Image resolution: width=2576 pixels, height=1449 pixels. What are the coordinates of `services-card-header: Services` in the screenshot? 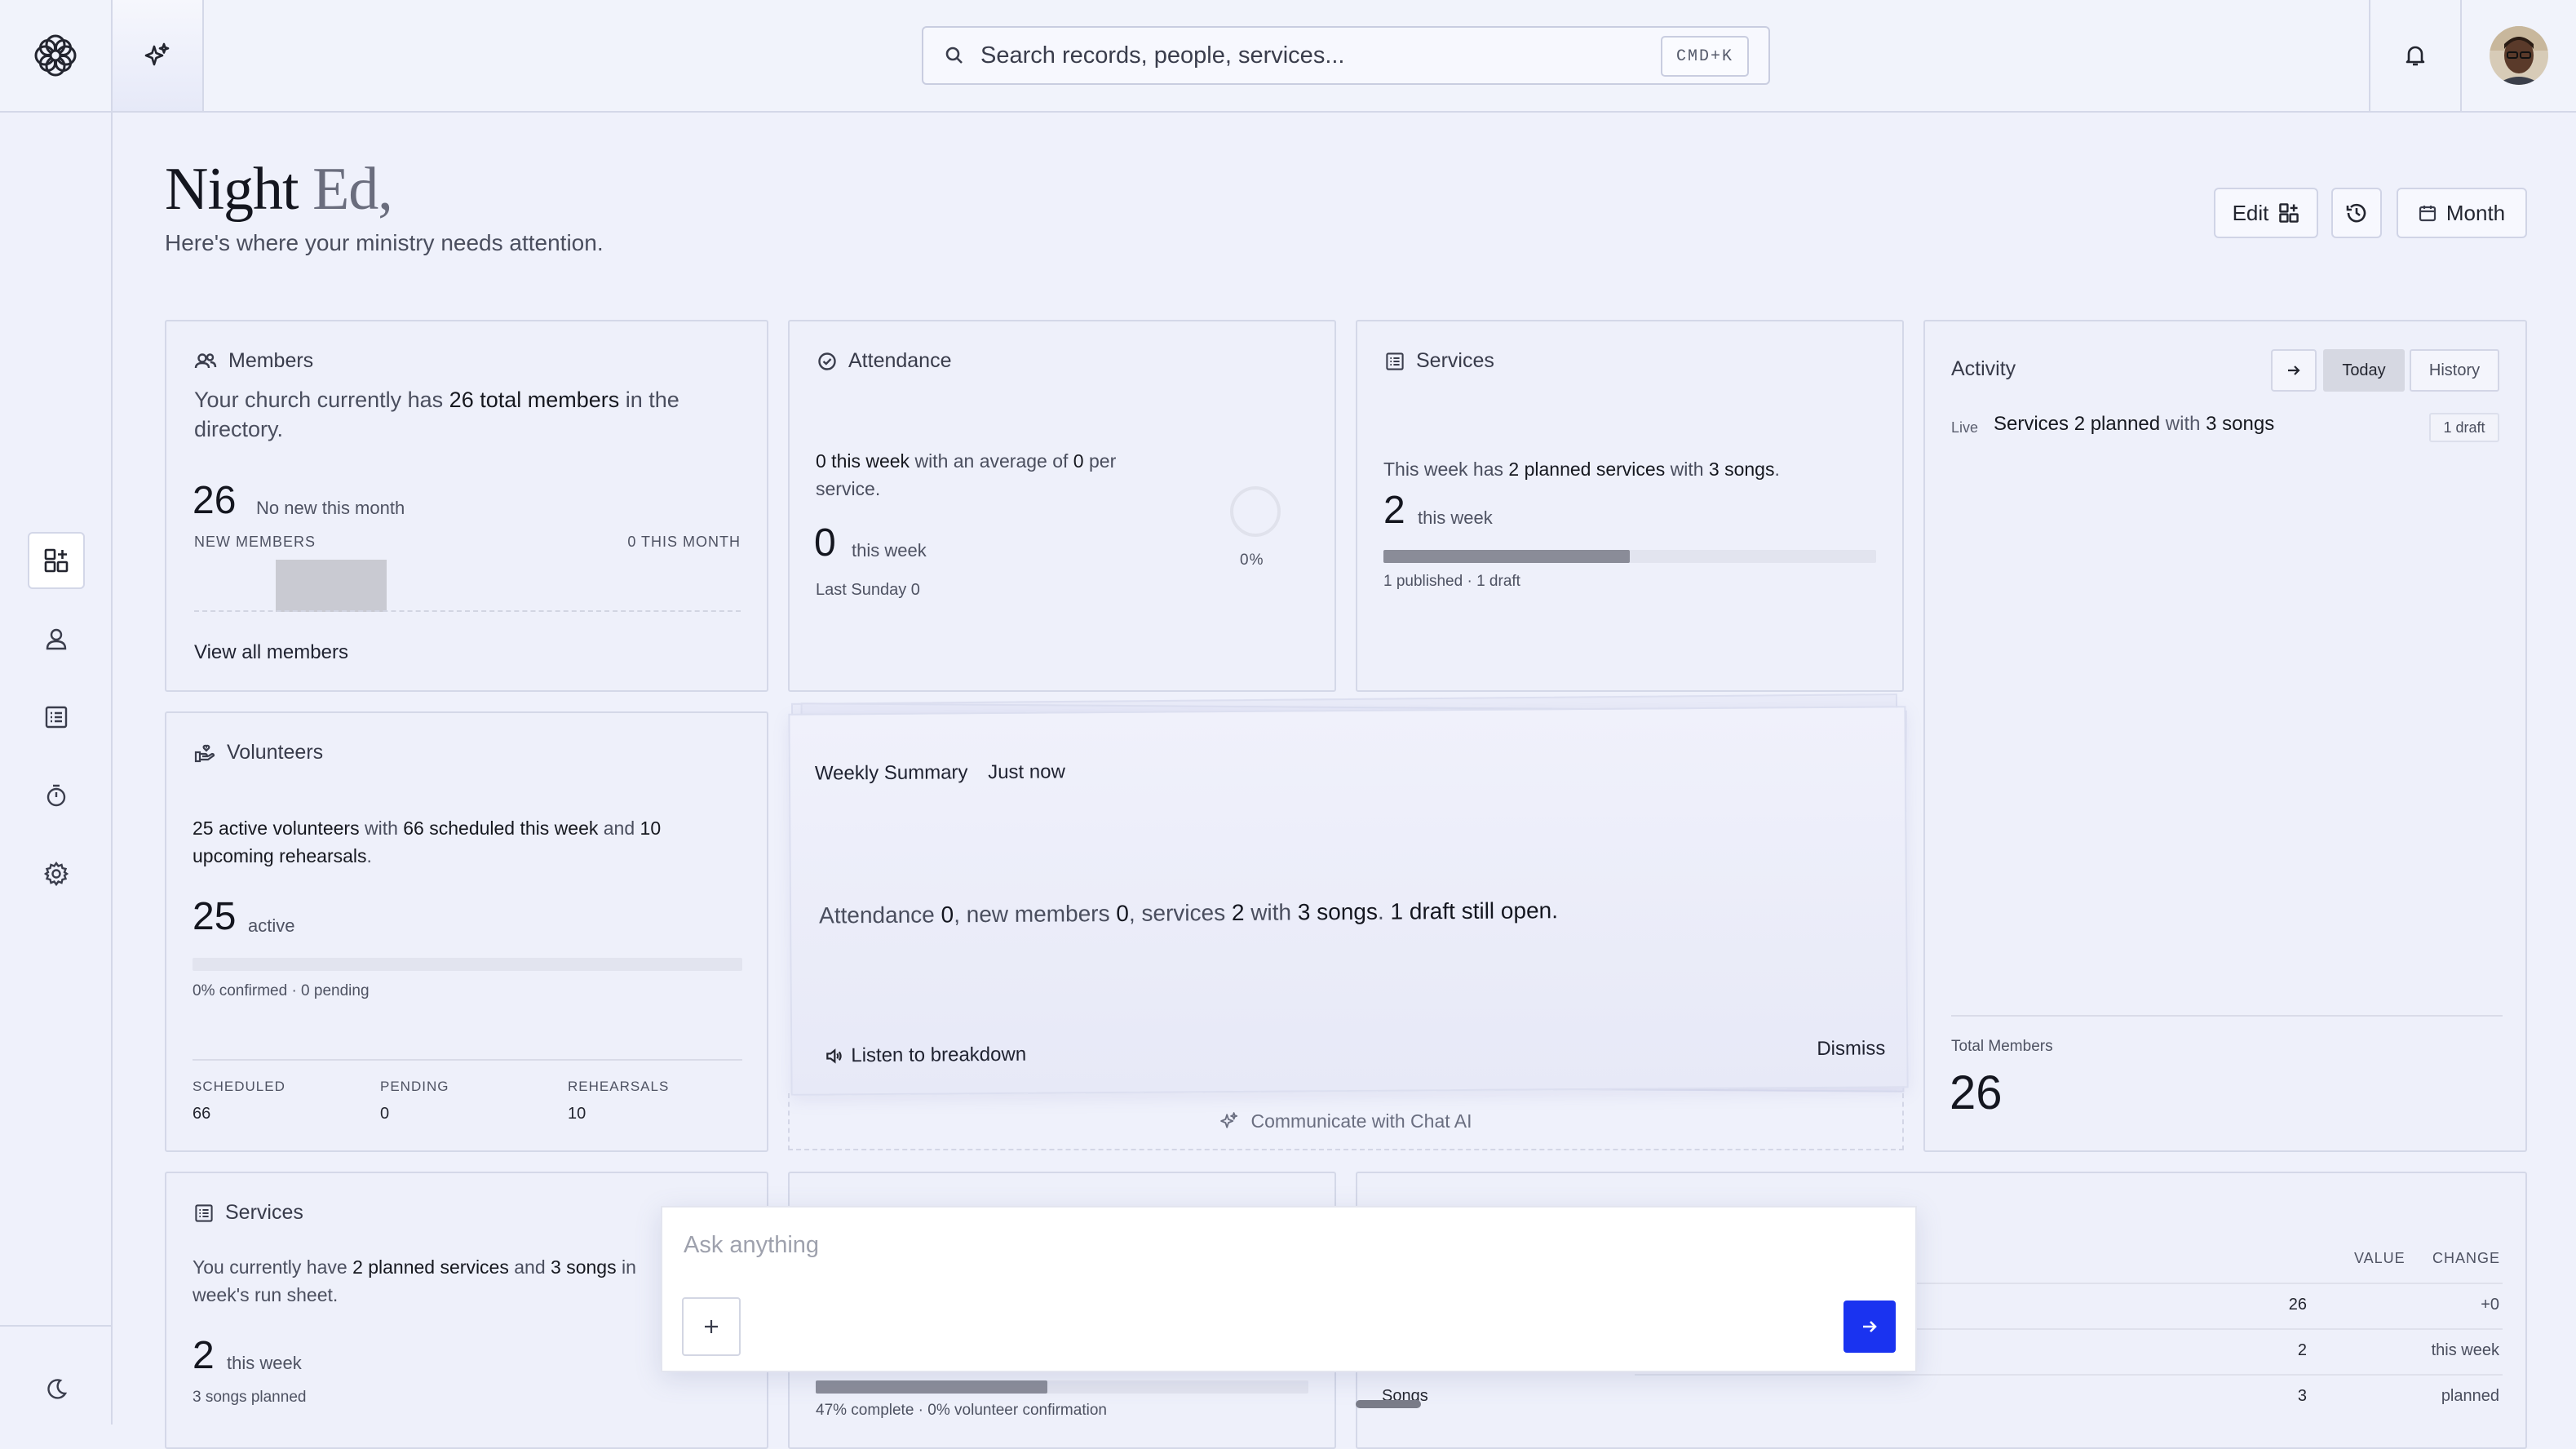 It's located at (1439, 361).